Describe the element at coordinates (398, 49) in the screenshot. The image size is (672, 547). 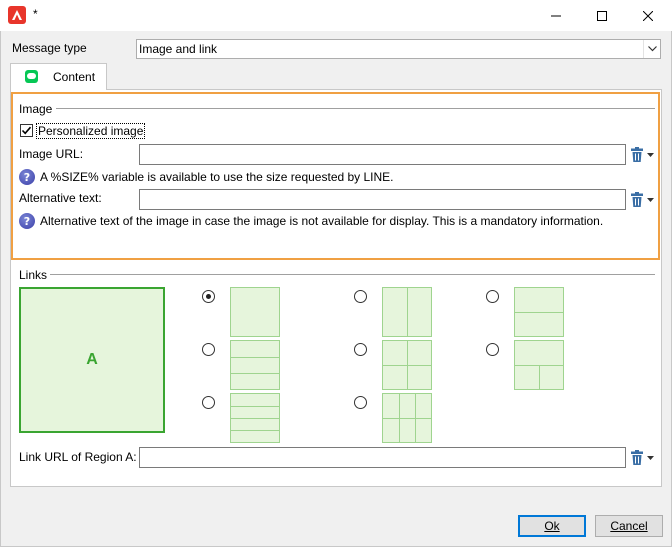
I see `message-type-select: Image and link` at that location.